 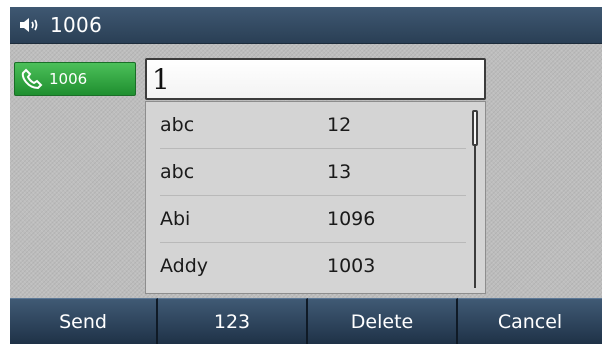 What do you see at coordinates (308, 266) in the screenshot?
I see `list-item: Addy 1003` at bounding box center [308, 266].